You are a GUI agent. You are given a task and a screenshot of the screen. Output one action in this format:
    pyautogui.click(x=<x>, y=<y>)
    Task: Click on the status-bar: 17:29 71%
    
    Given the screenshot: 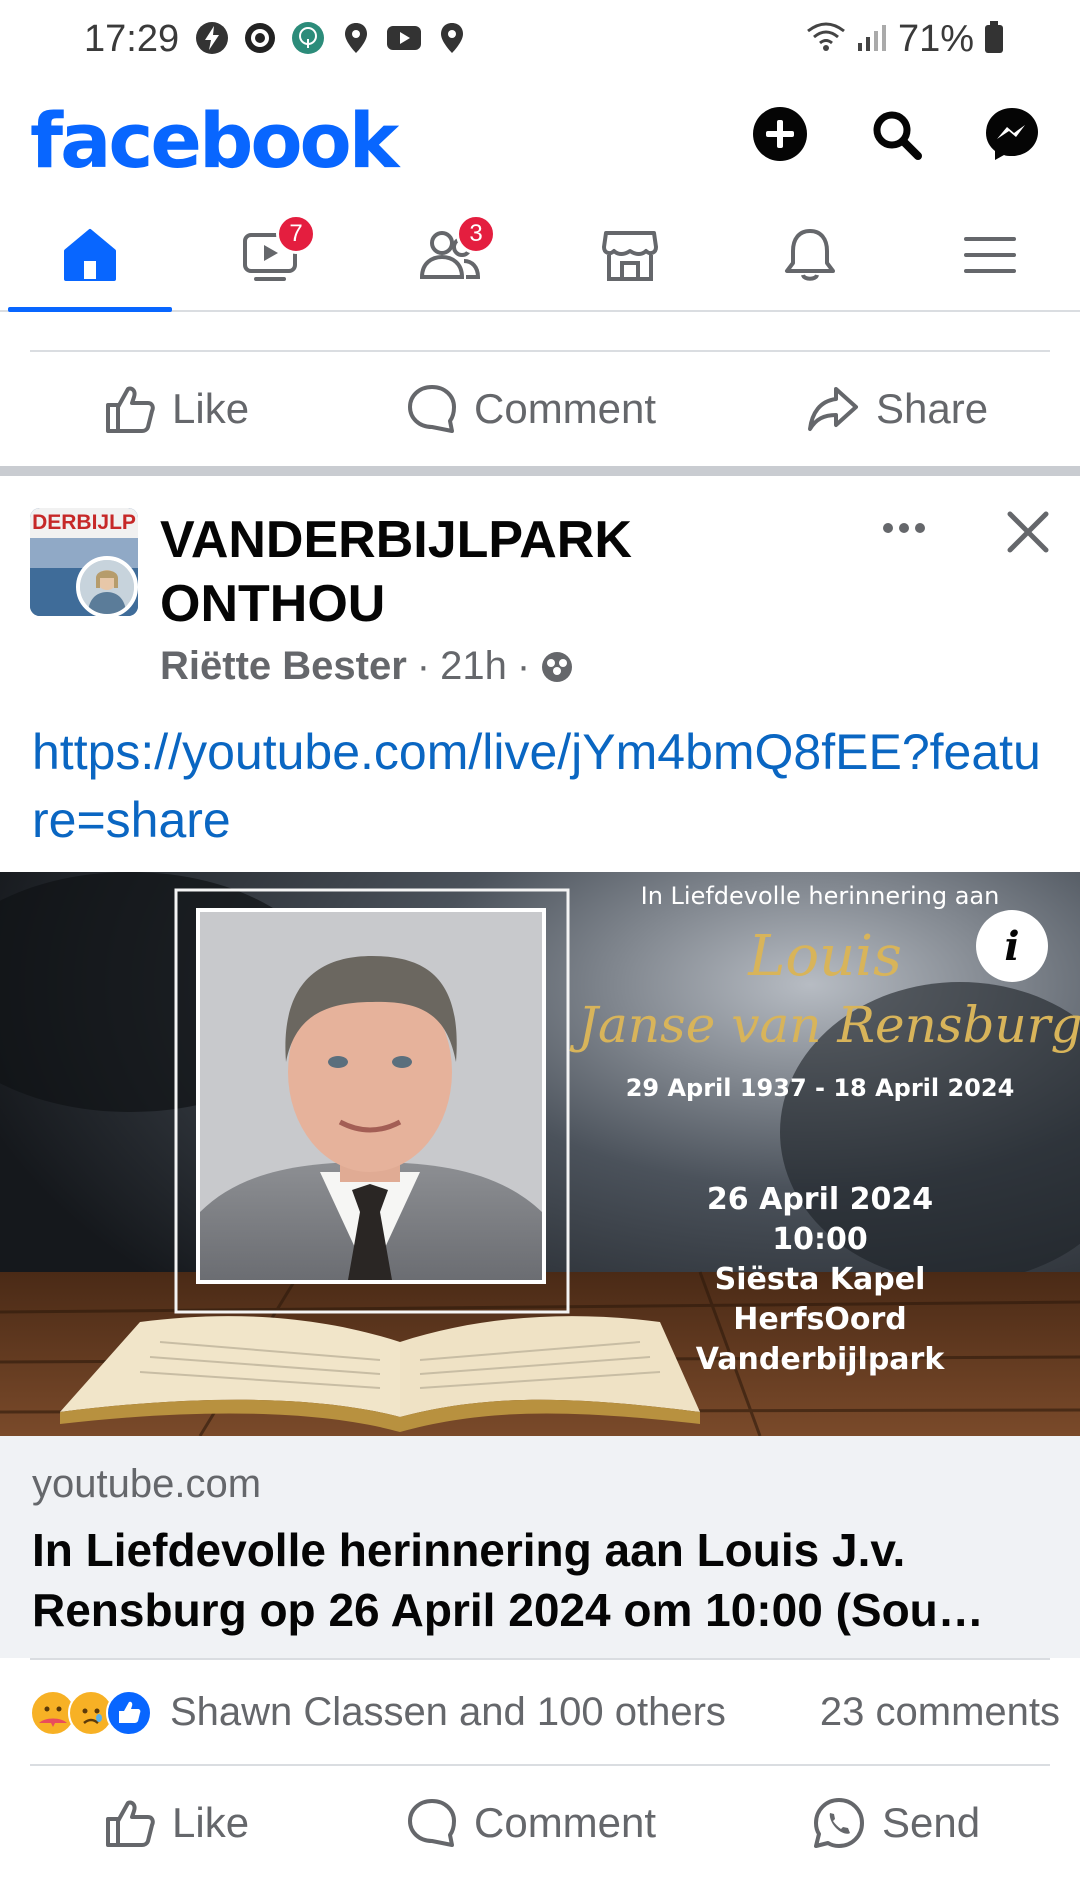 What is the action you would take?
    pyautogui.click(x=540, y=40)
    